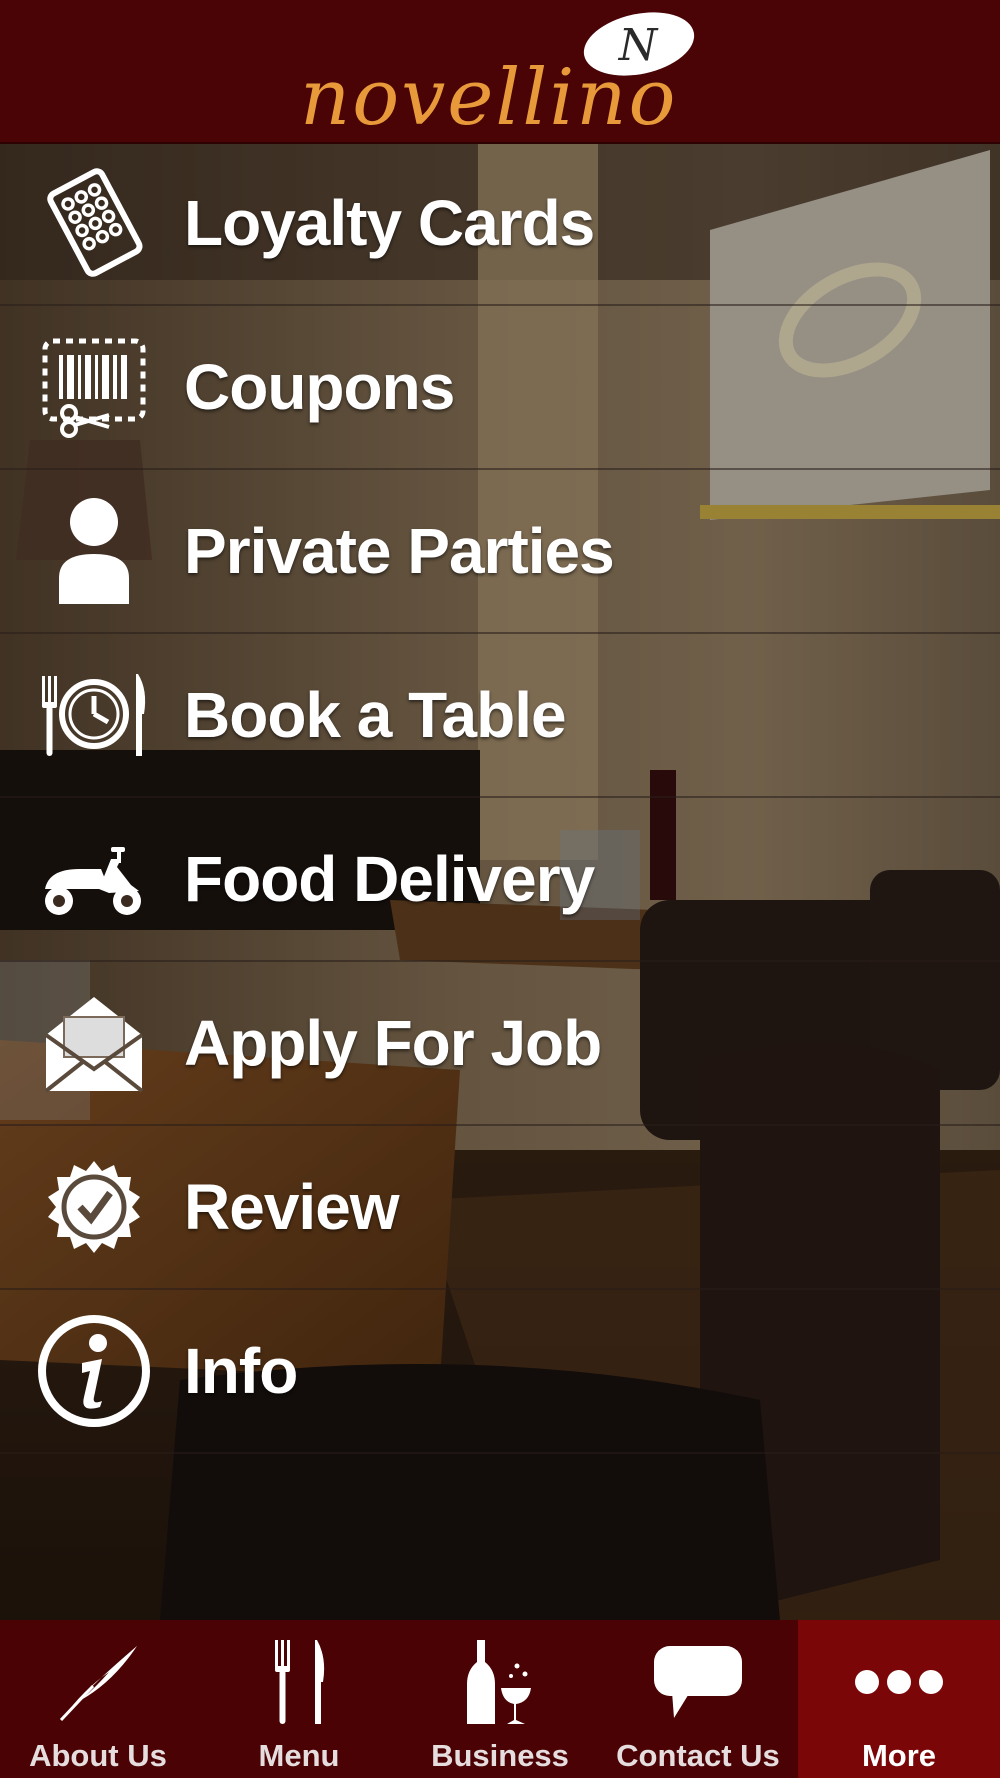  I want to click on bottle-glass-icon, so click(500, 1682).